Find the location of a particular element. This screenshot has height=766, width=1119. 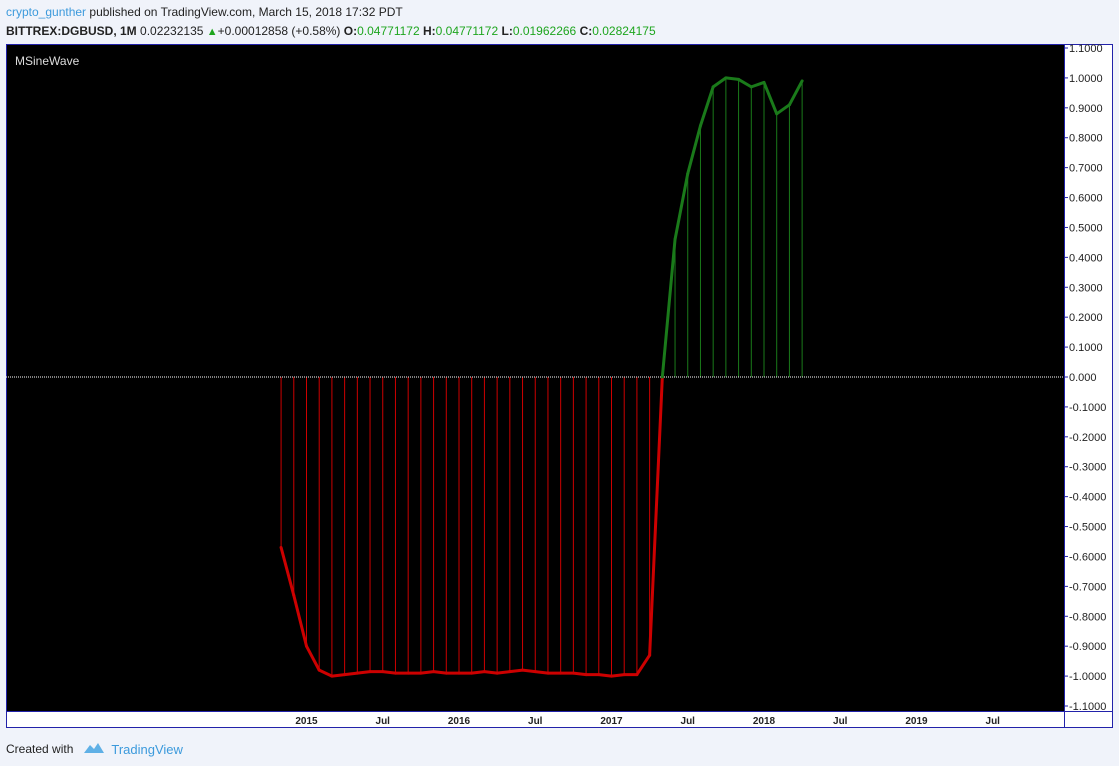

y-tick-label: -1.0000 is located at coordinates (1087, 677).